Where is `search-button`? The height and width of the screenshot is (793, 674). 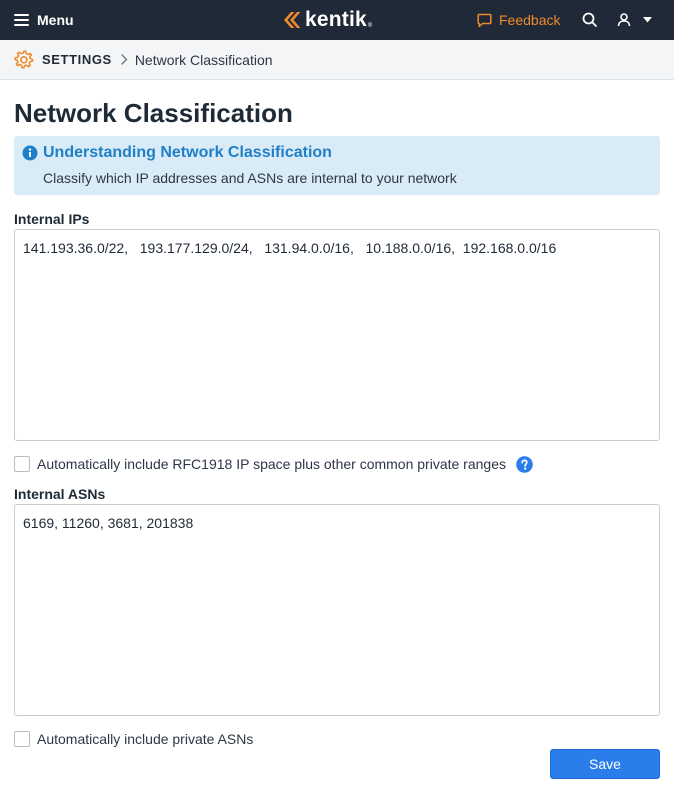
search-button is located at coordinates (590, 20).